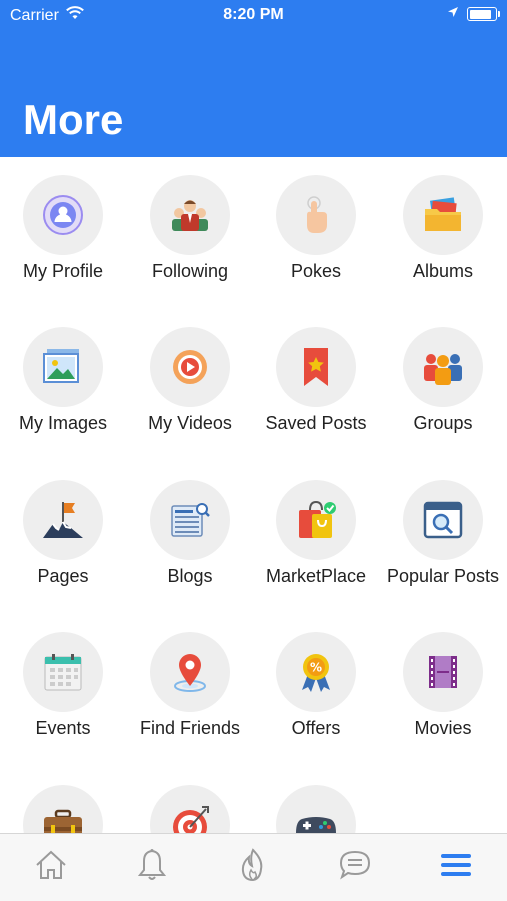  I want to click on menu-item-target, so click(190, 800).